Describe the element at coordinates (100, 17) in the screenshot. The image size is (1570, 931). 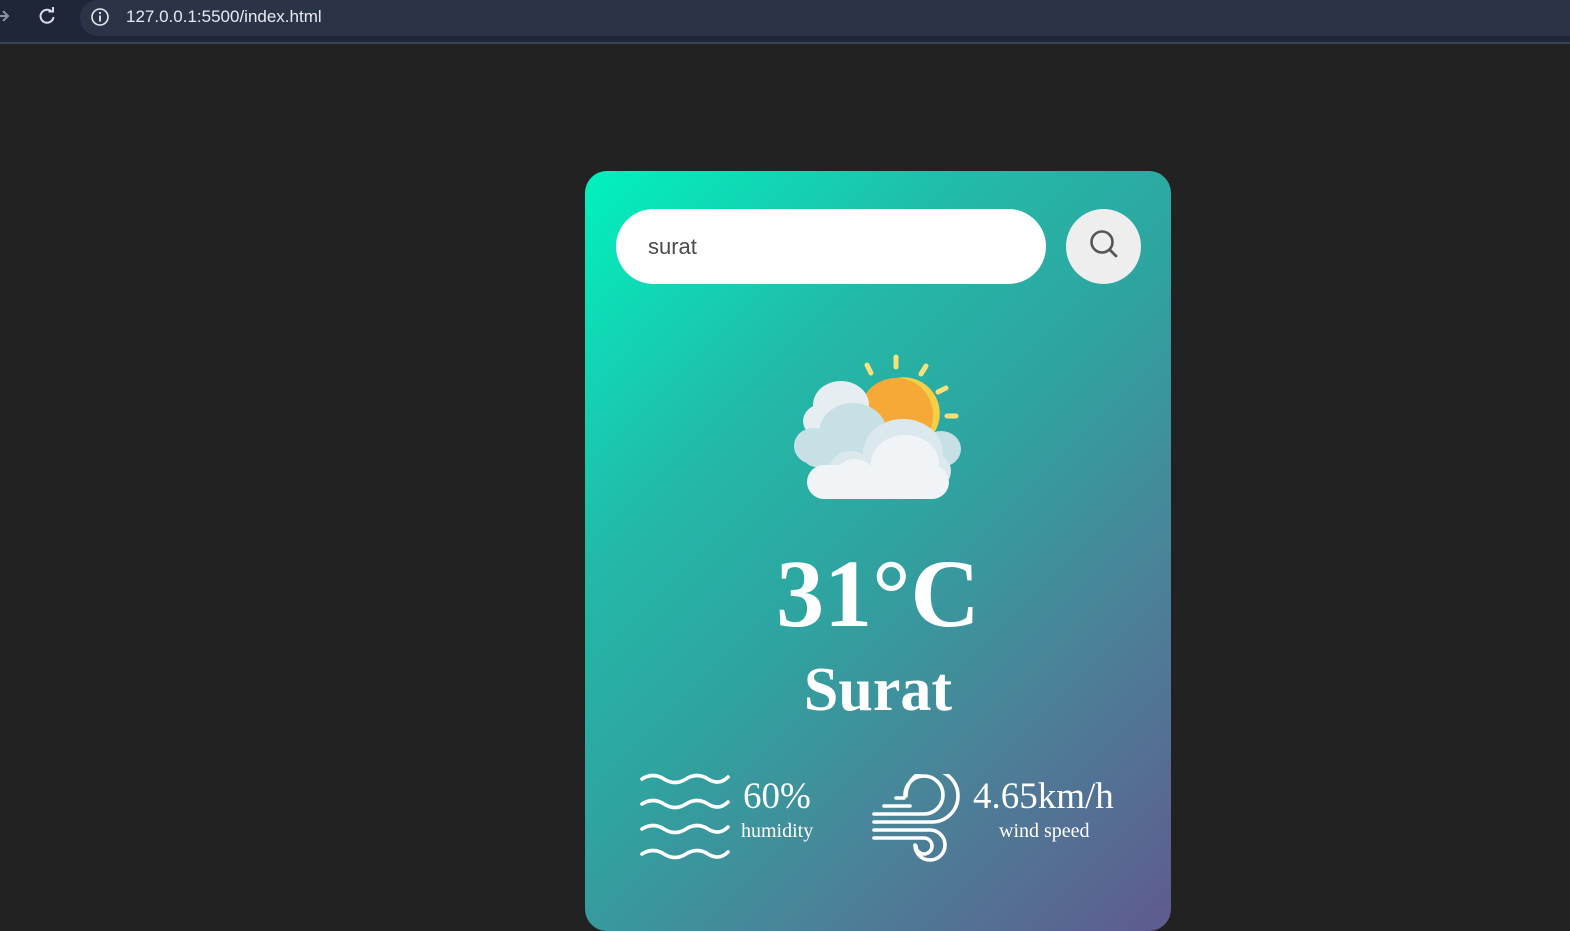
I see `site-info-icon` at that location.